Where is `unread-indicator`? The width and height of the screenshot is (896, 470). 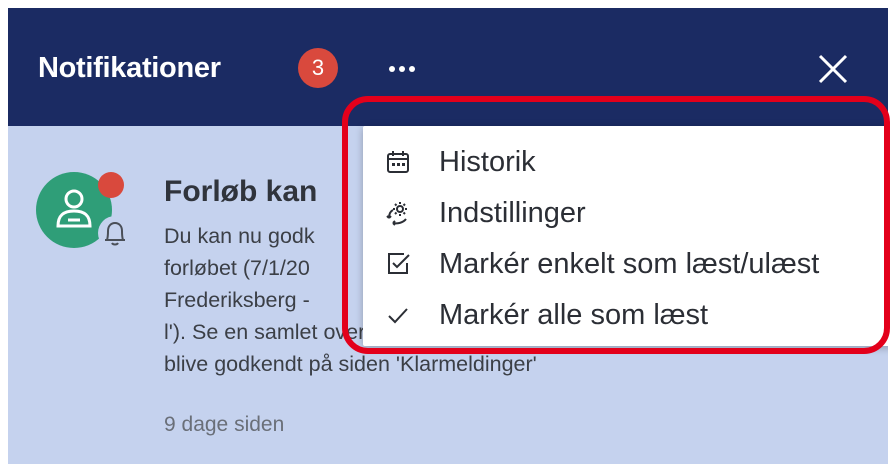 unread-indicator is located at coordinates (111, 185).